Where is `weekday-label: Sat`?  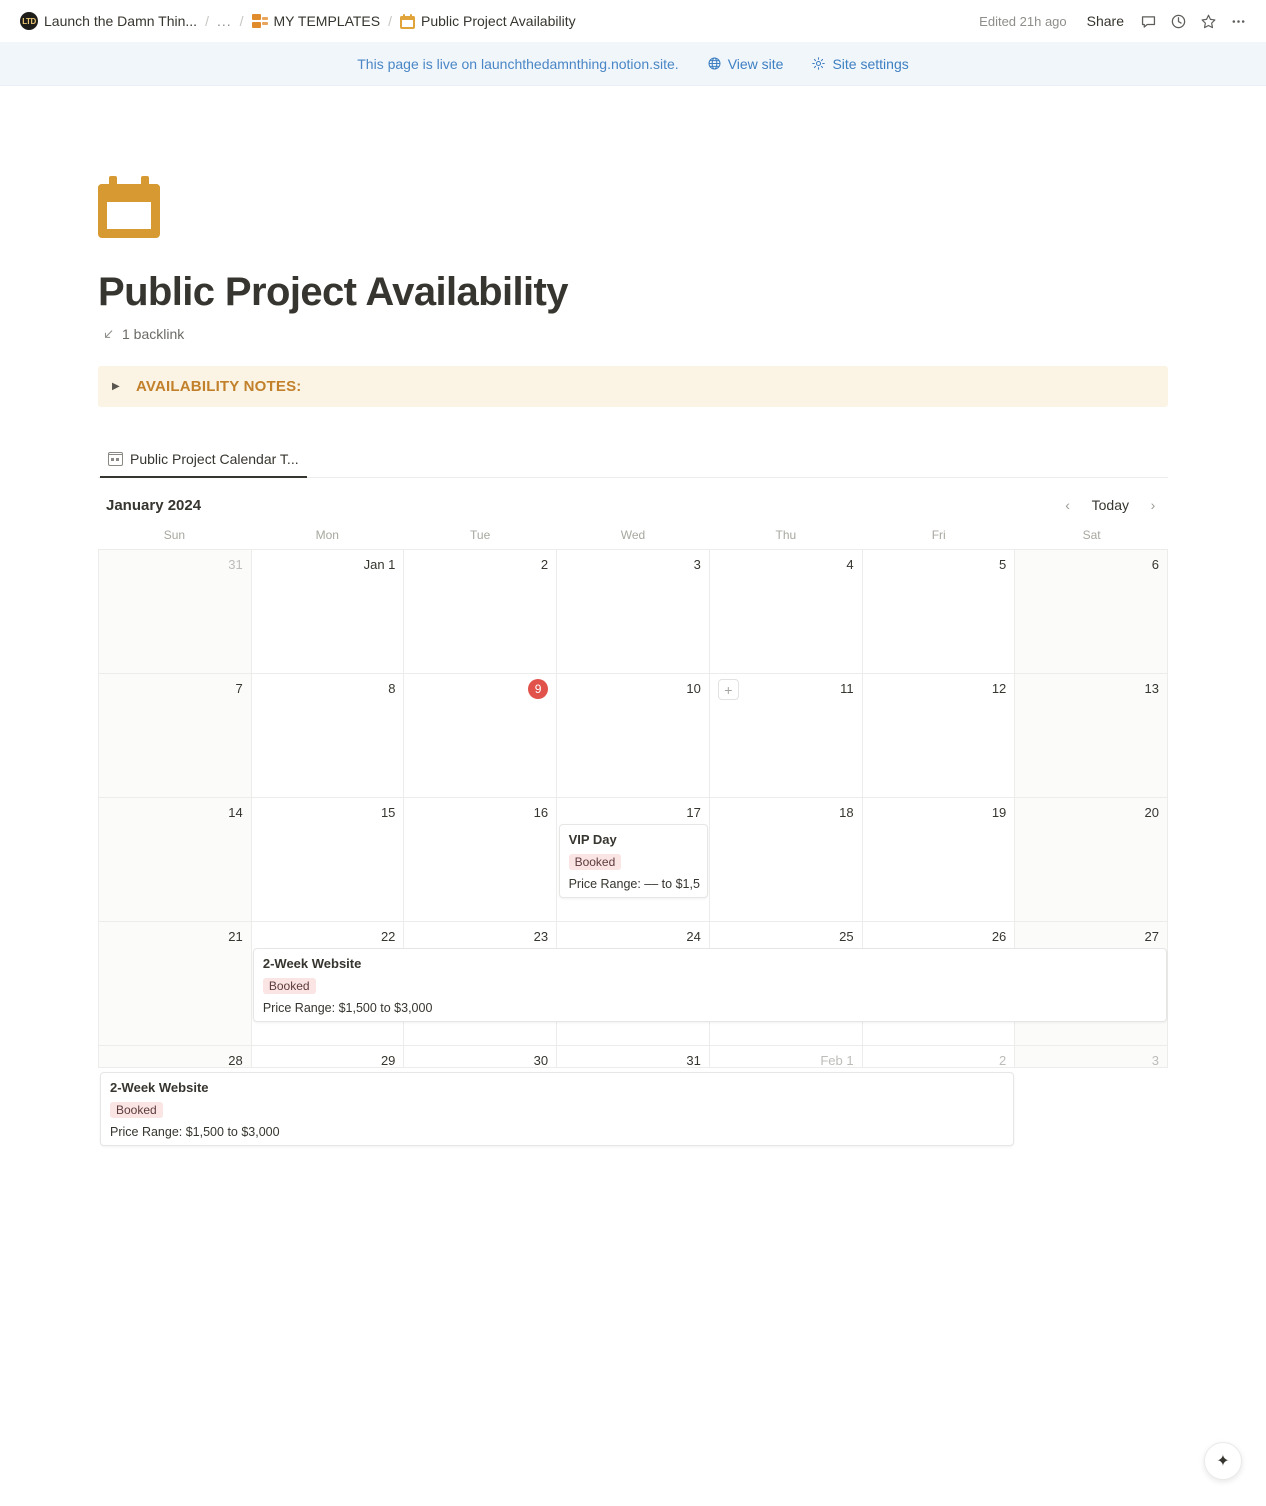
weekday-label: Sat is located at coordinates (1091, 535).